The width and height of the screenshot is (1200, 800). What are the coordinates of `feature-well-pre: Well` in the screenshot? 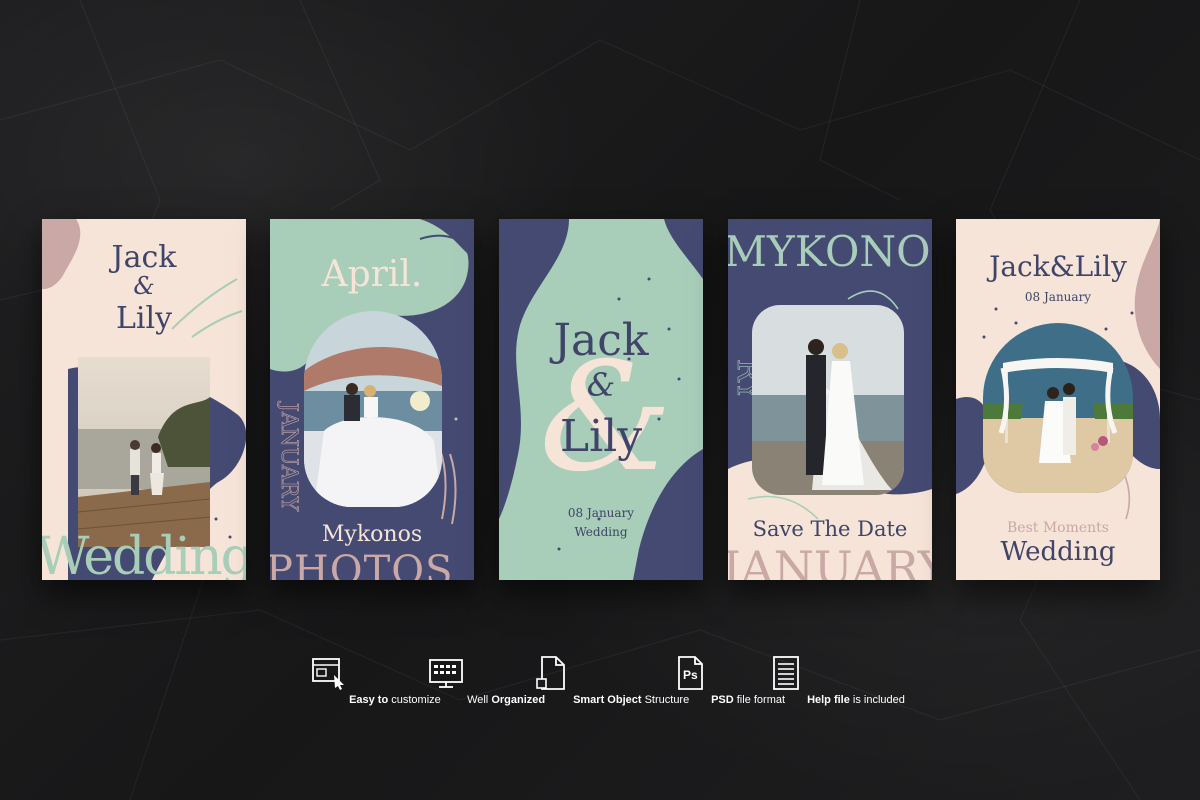 It's located at (479, 700).